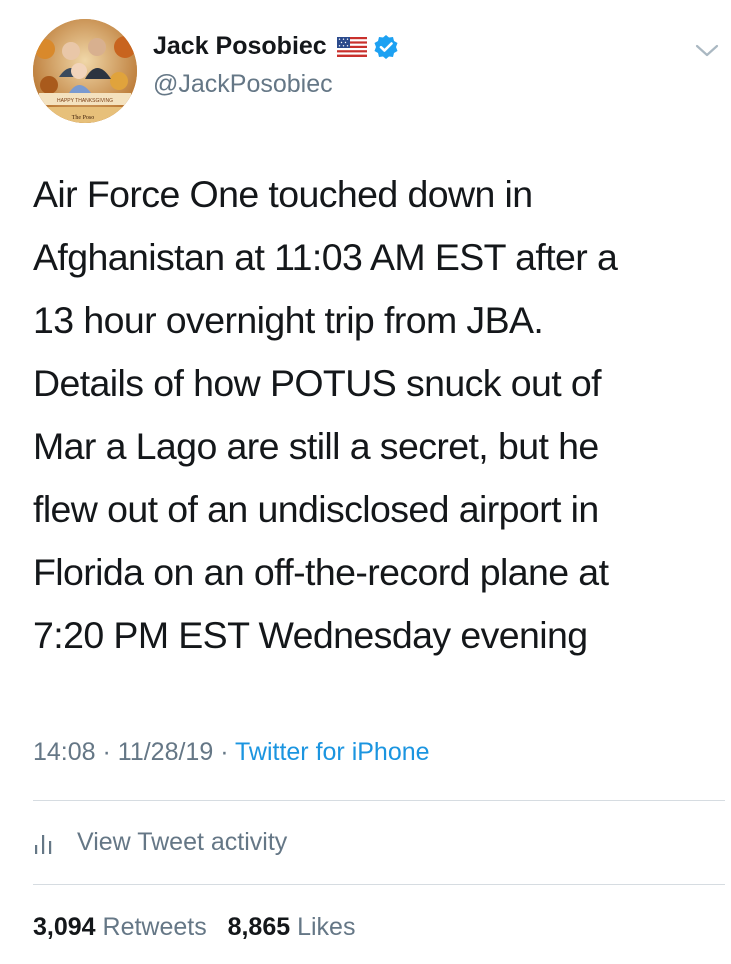 Image resolution: width=731 pixels, height=964 pixels. I want to click on retweets-label: Retweets, so click(155, 927).